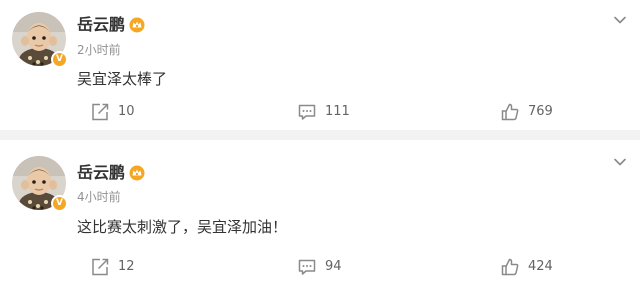 This screenshot has width=640, height=285. I want to click on repost-button: 10, so click(112, 112).